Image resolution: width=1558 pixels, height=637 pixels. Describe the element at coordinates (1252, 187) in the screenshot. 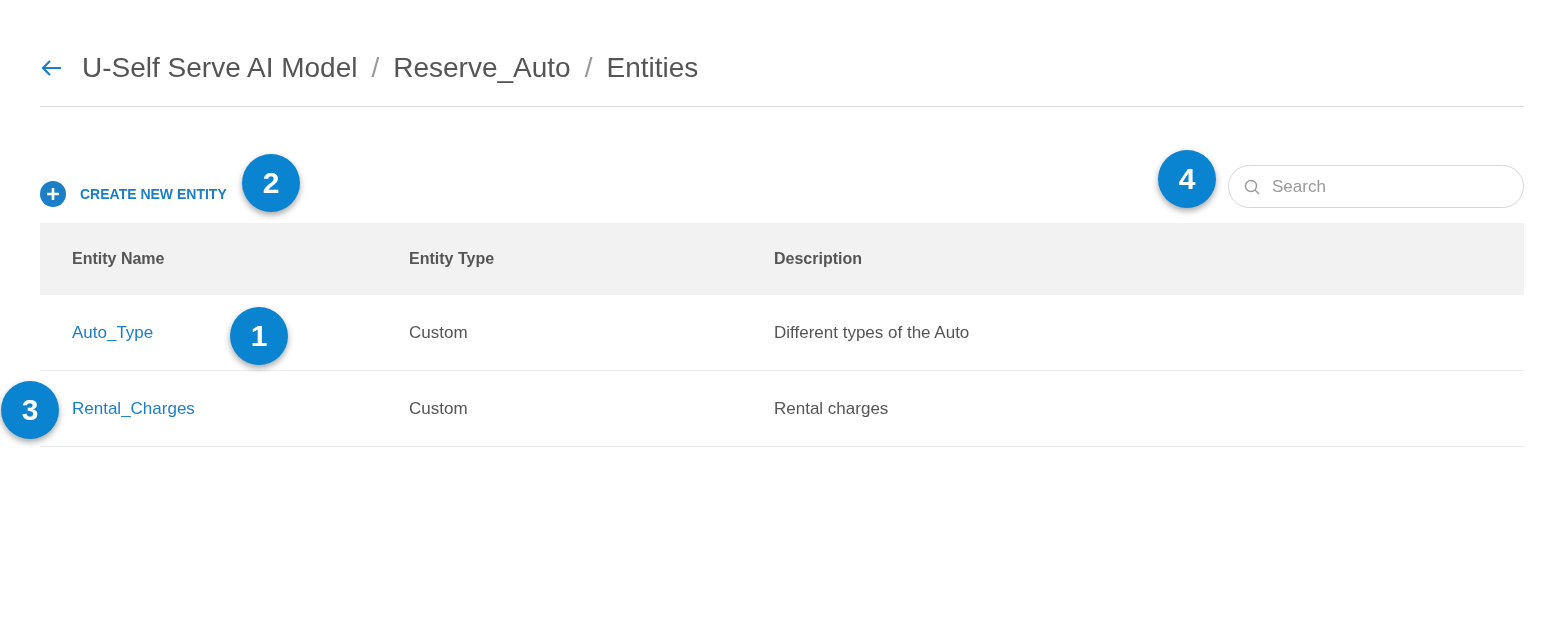

I see `search-icon` at that location.